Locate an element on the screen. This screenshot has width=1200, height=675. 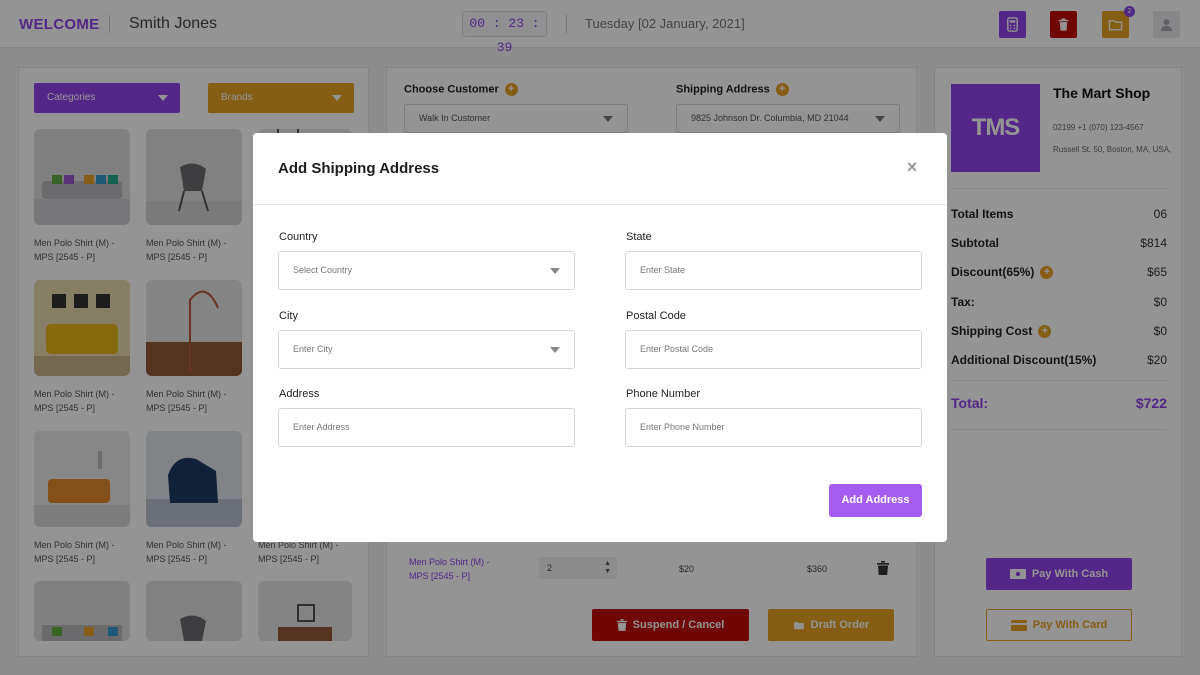
city-select: Enter City is located at coordinates (426, 349).